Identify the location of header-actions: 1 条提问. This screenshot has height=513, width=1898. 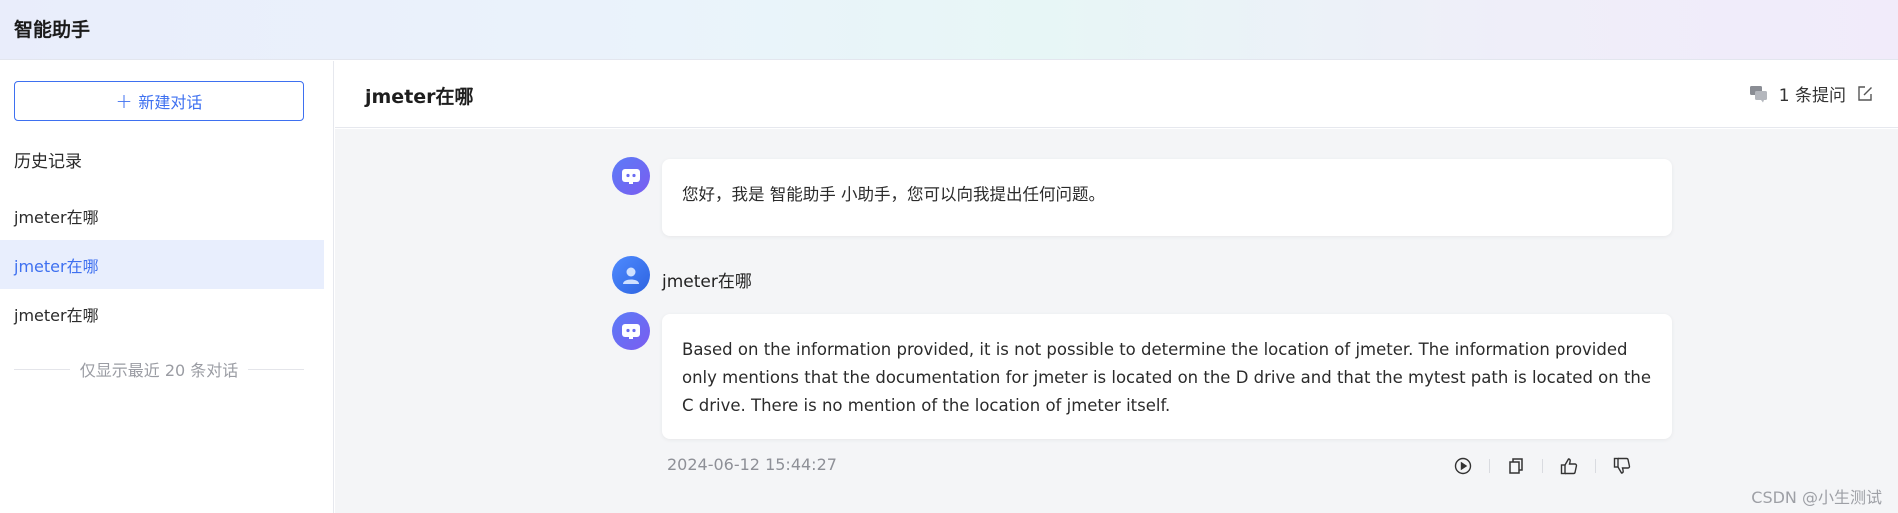
(1811, 93).